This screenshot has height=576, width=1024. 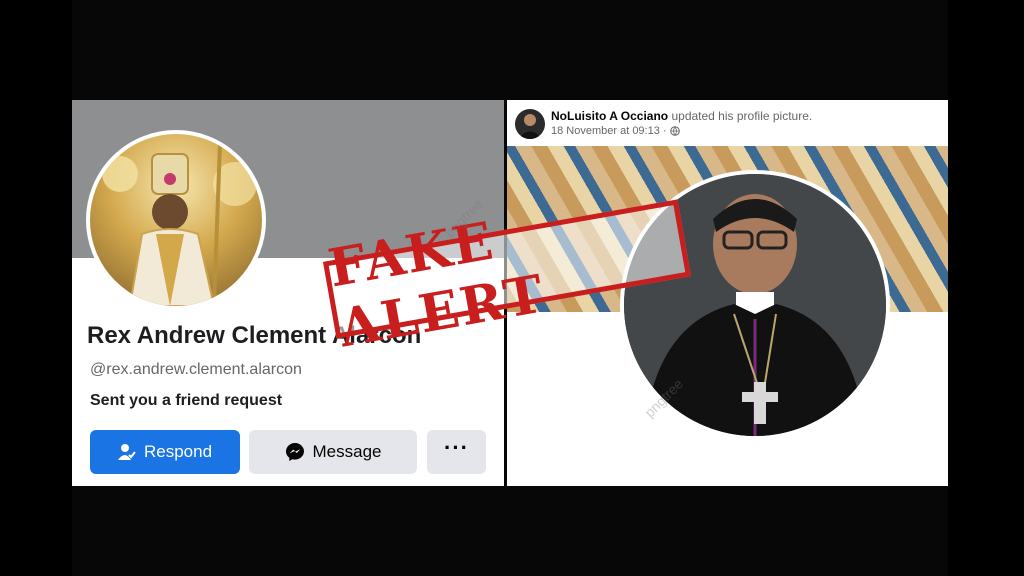 I want to click on profile-handle: @rex.andrew.clement.alarcon, so click(x=196, y=369).